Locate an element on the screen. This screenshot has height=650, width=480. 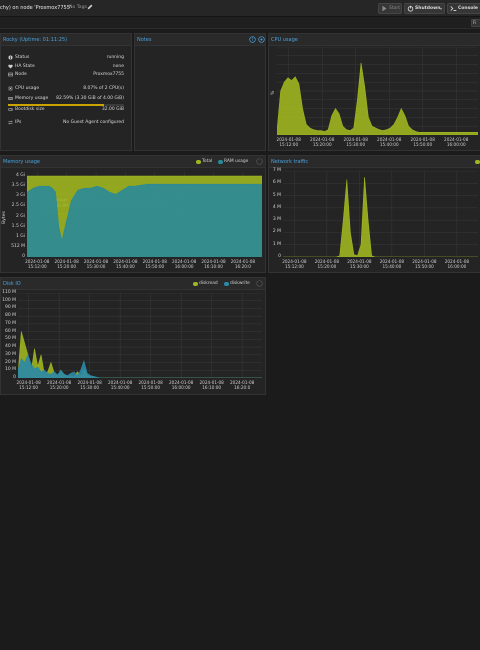
terminal-icon is located at coordinates (453, 9).